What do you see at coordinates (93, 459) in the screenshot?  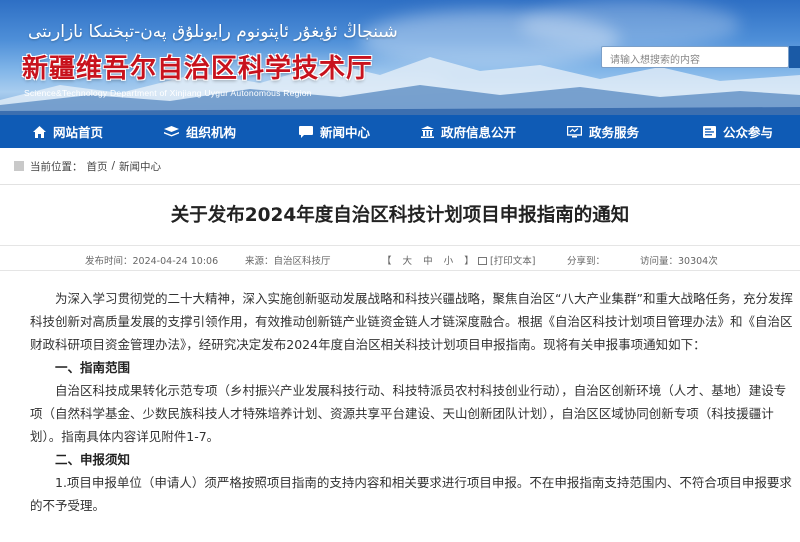 I see `section-heading: 二、申报须知` at bounding box center [93, 459].